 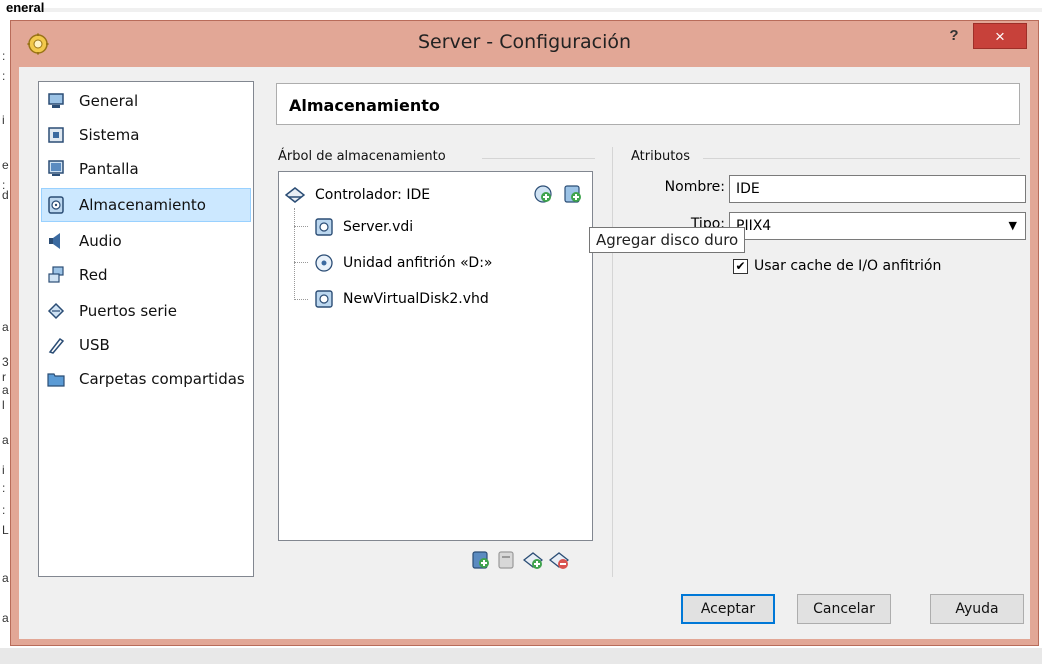 I want to click on chip-icon, so click(x=56, y=135).